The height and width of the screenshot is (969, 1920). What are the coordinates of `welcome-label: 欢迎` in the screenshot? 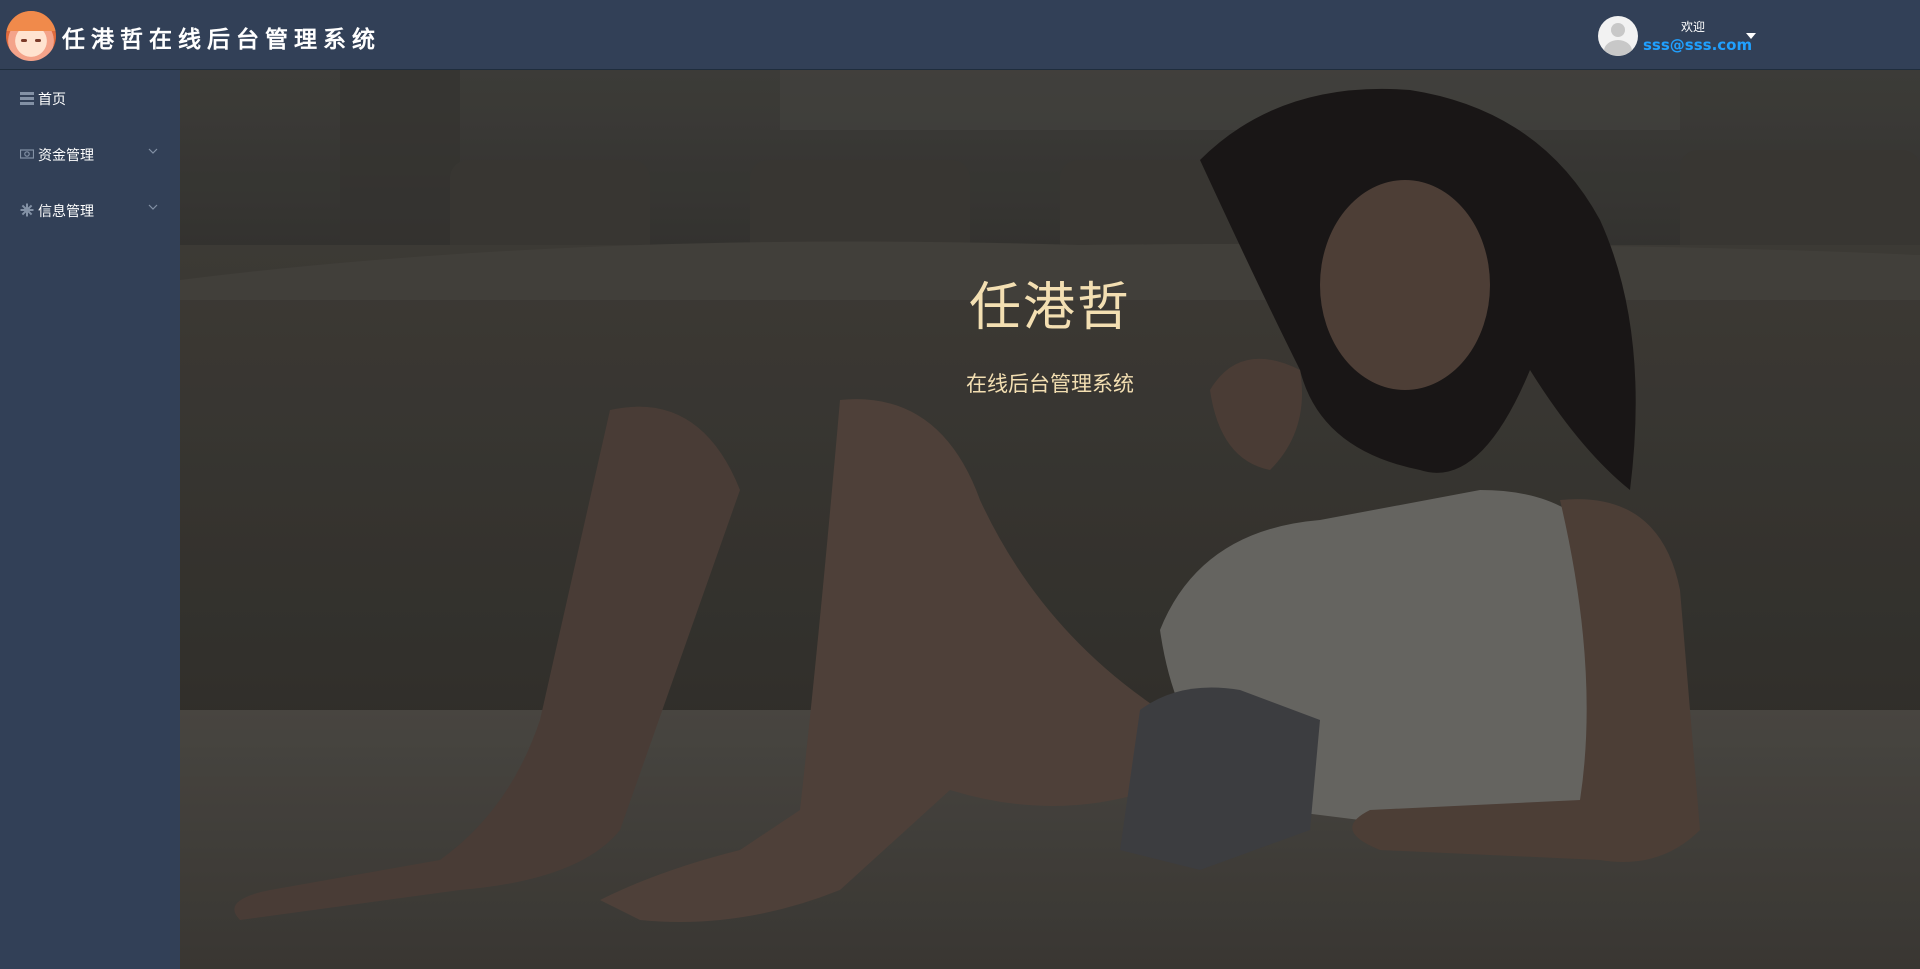 It's located at (1692, 27).